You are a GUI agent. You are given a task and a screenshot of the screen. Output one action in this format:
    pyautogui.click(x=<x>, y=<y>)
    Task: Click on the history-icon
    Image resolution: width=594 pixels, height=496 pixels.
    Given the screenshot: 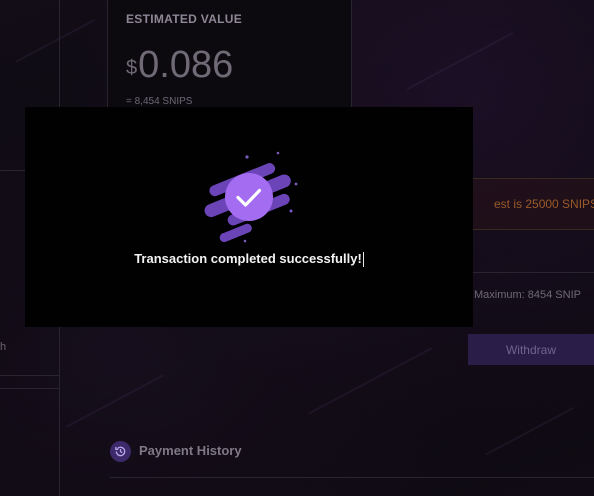 What is the action you would take?
    pyautogui.click(x=120, y=451)
    